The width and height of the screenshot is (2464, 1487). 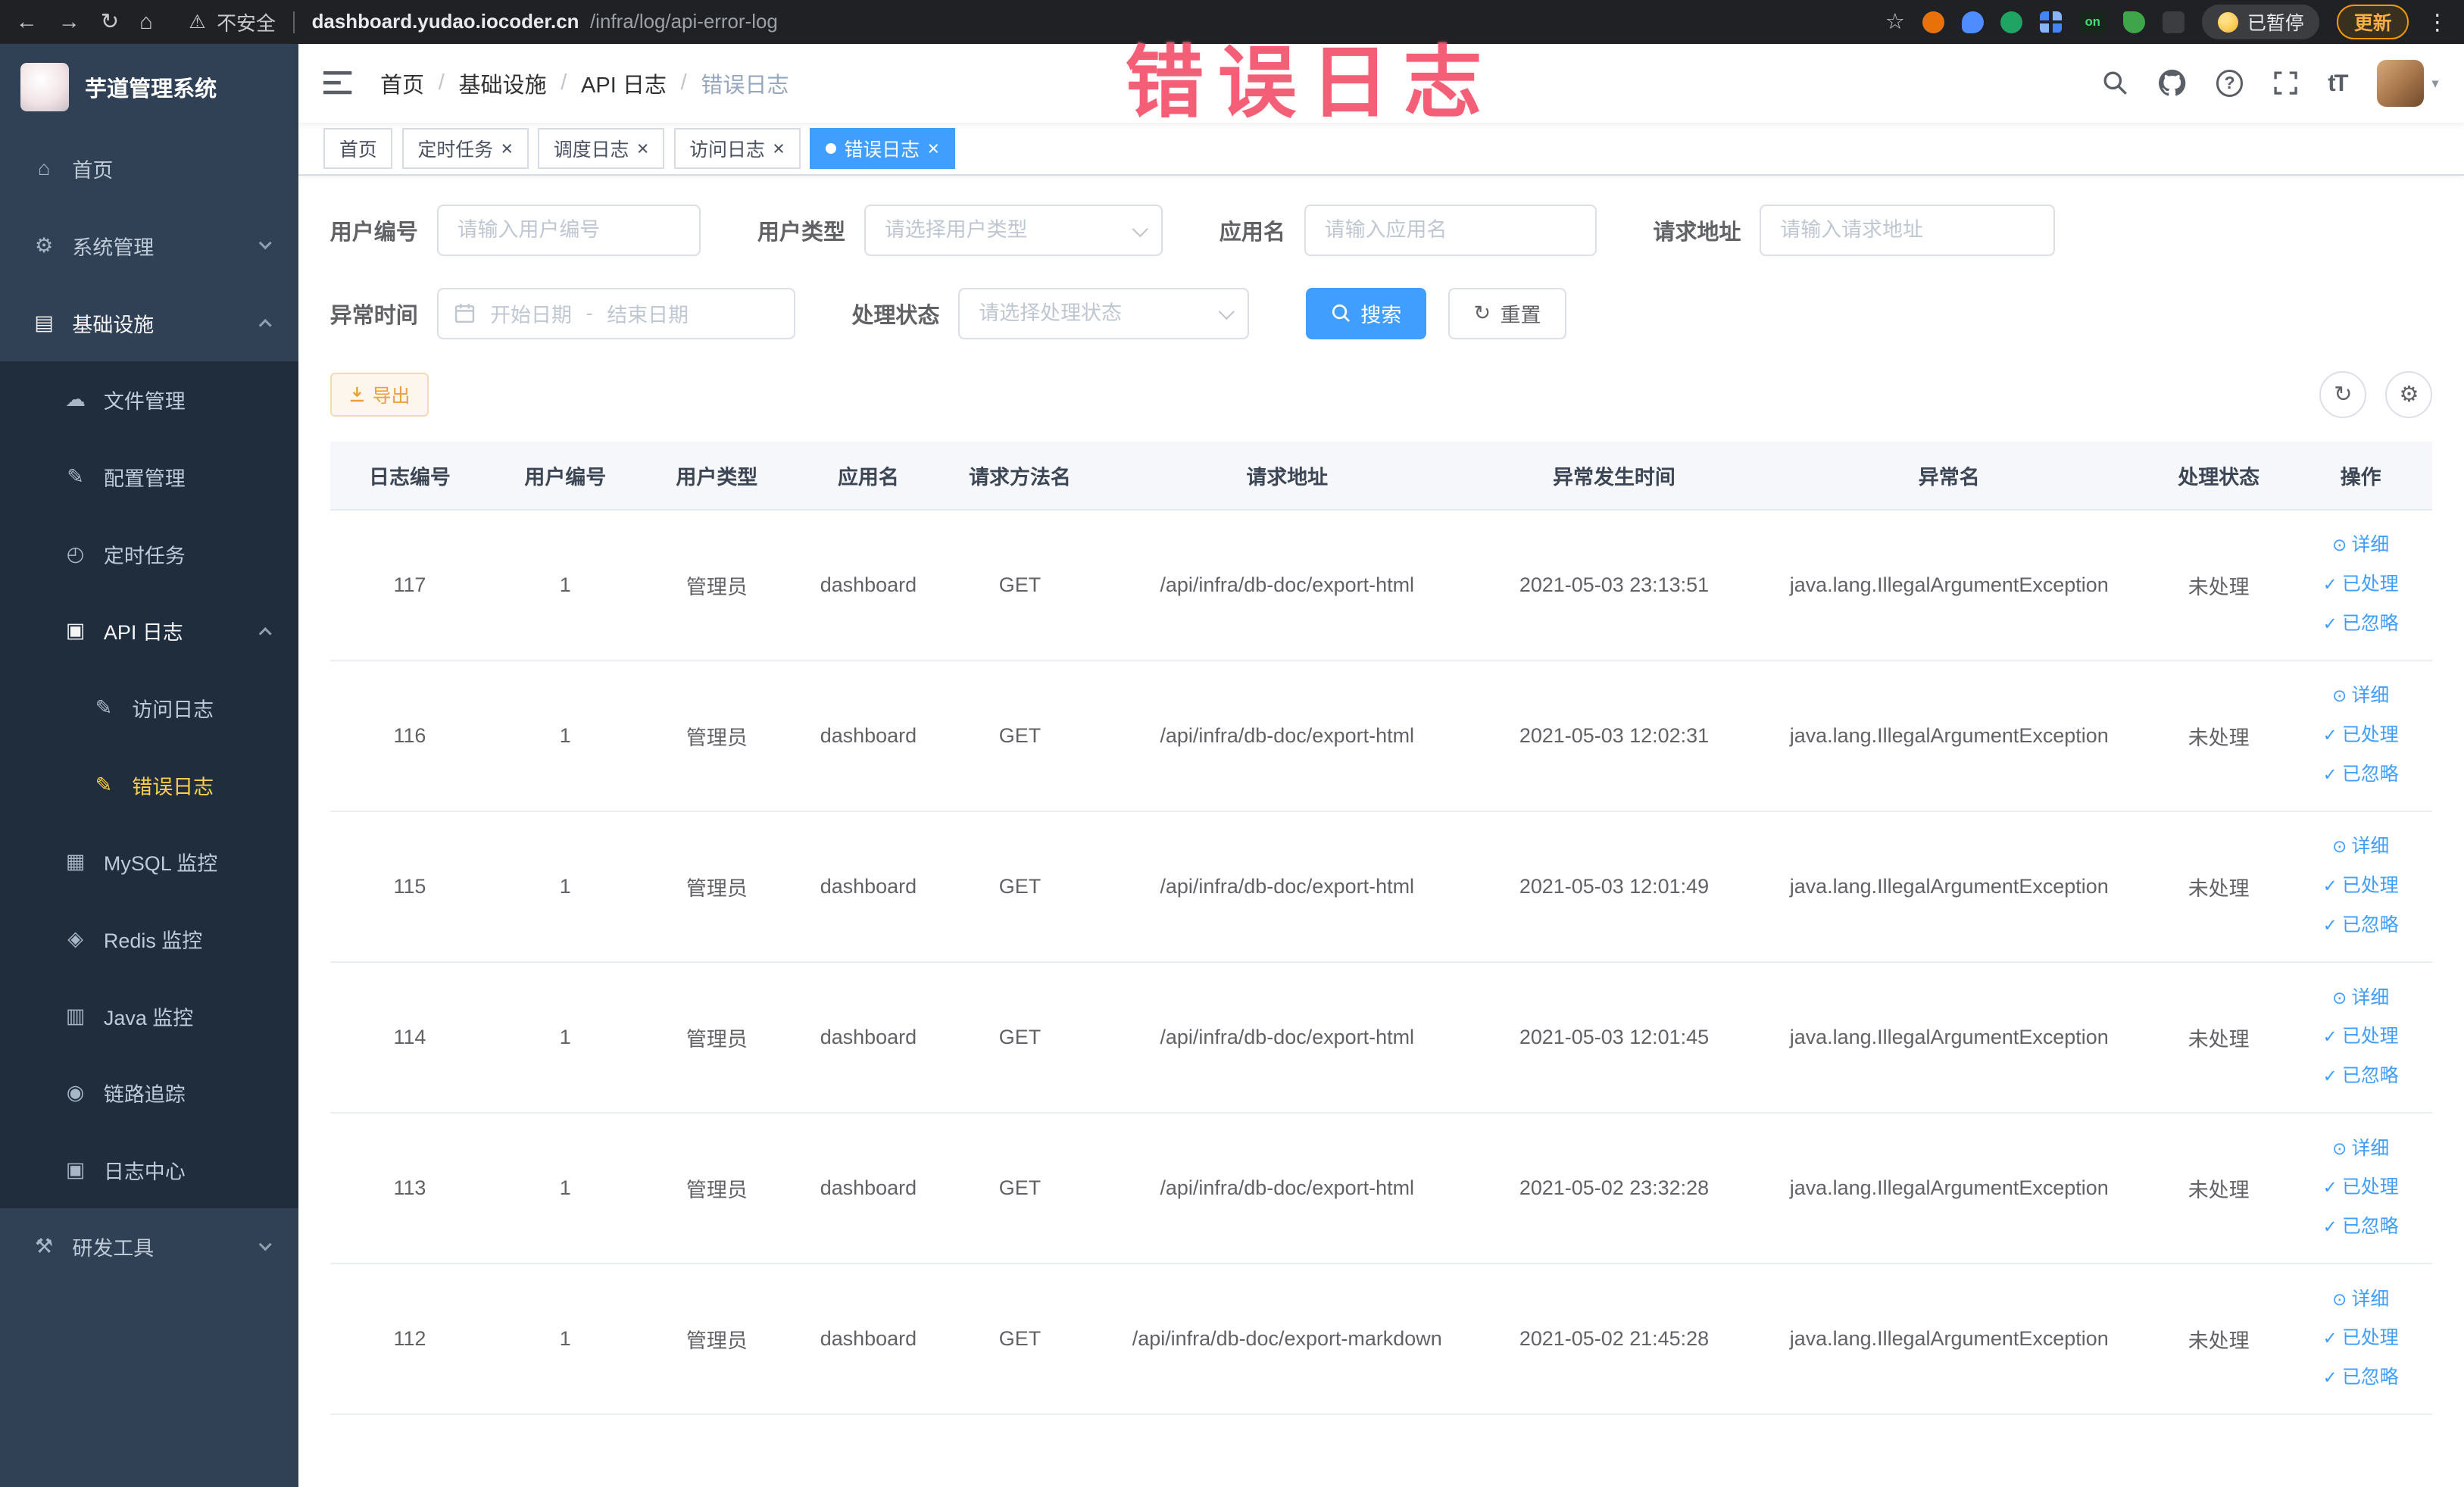 I want to click on breadcrumb-api-log: API 日志, so click(x=624, y=83).